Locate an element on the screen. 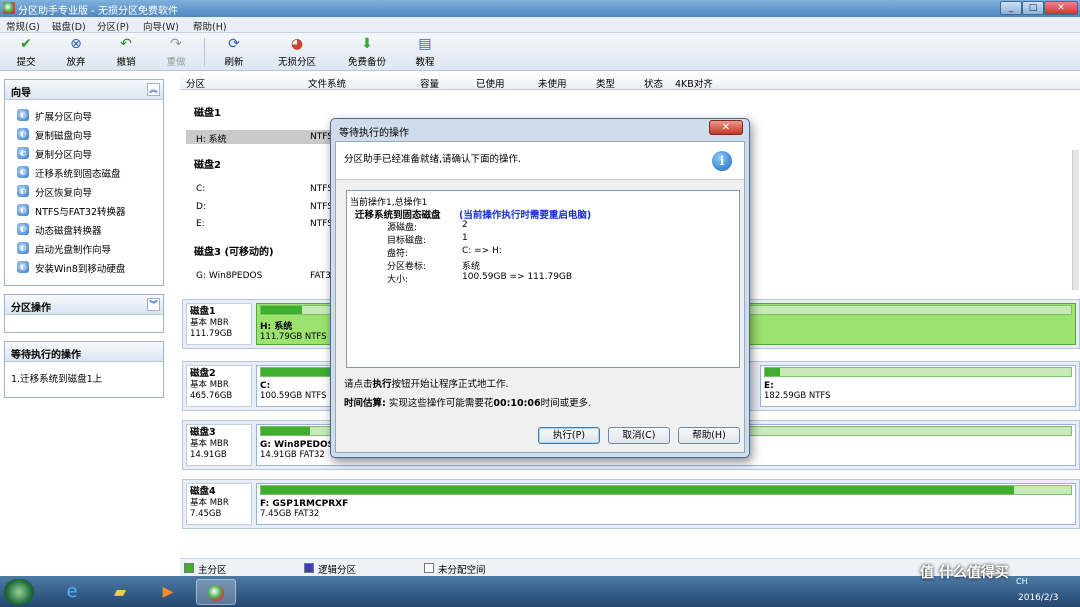  close-button: ✕ is located at coordinates (1061, 8).